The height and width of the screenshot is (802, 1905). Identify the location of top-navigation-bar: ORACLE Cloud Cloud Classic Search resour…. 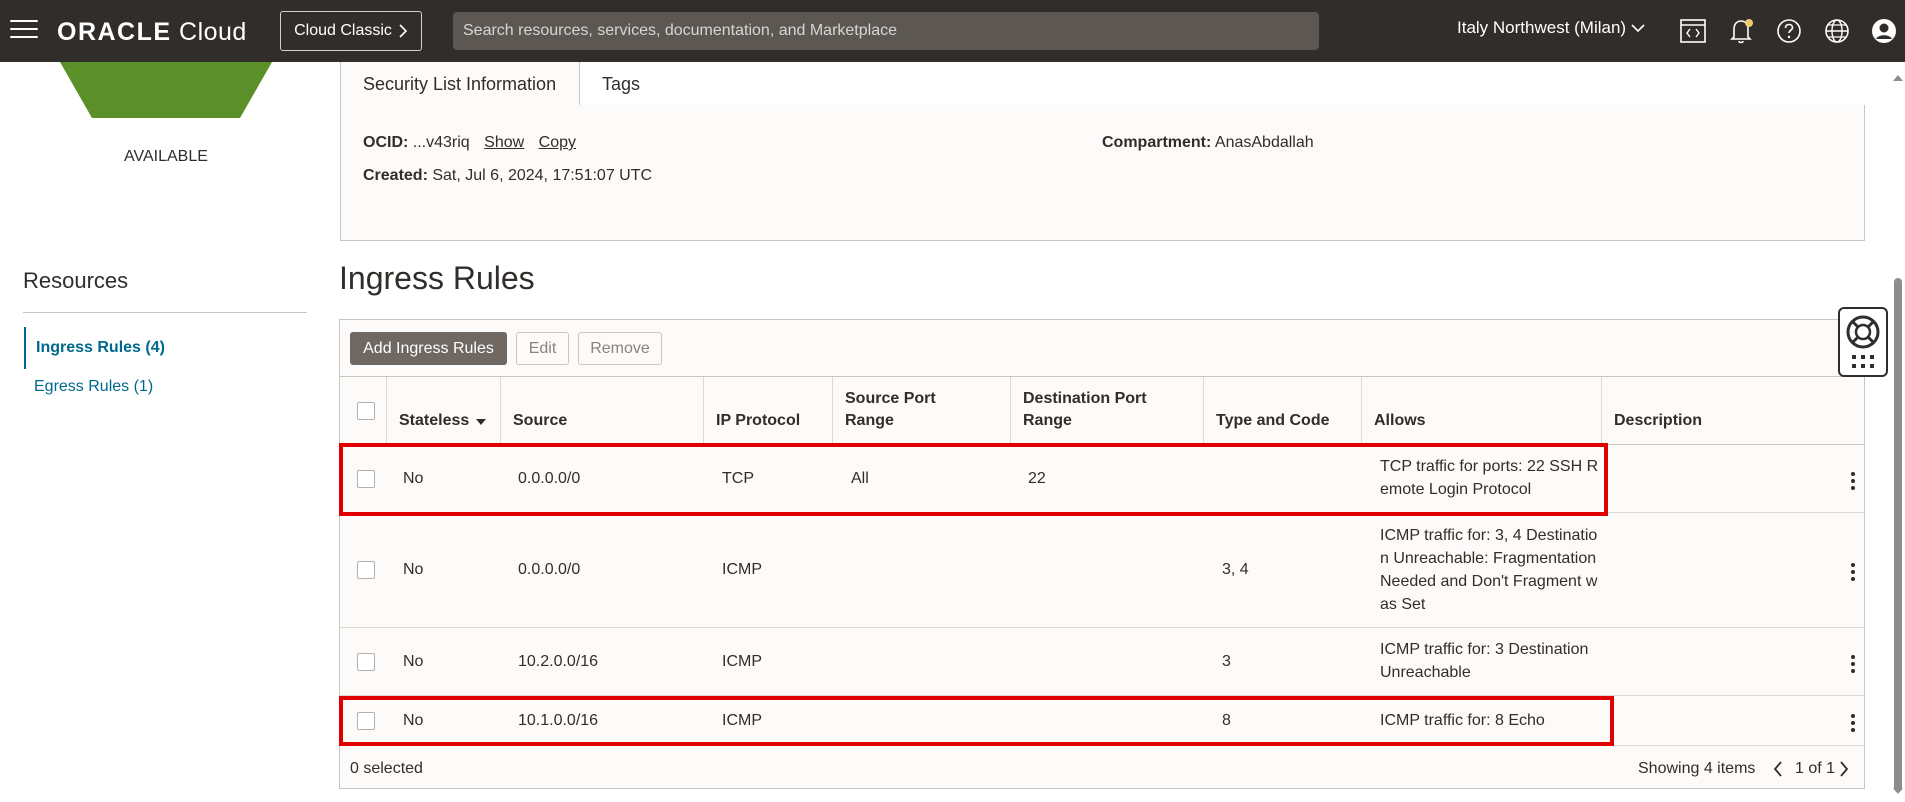
(952, 31).